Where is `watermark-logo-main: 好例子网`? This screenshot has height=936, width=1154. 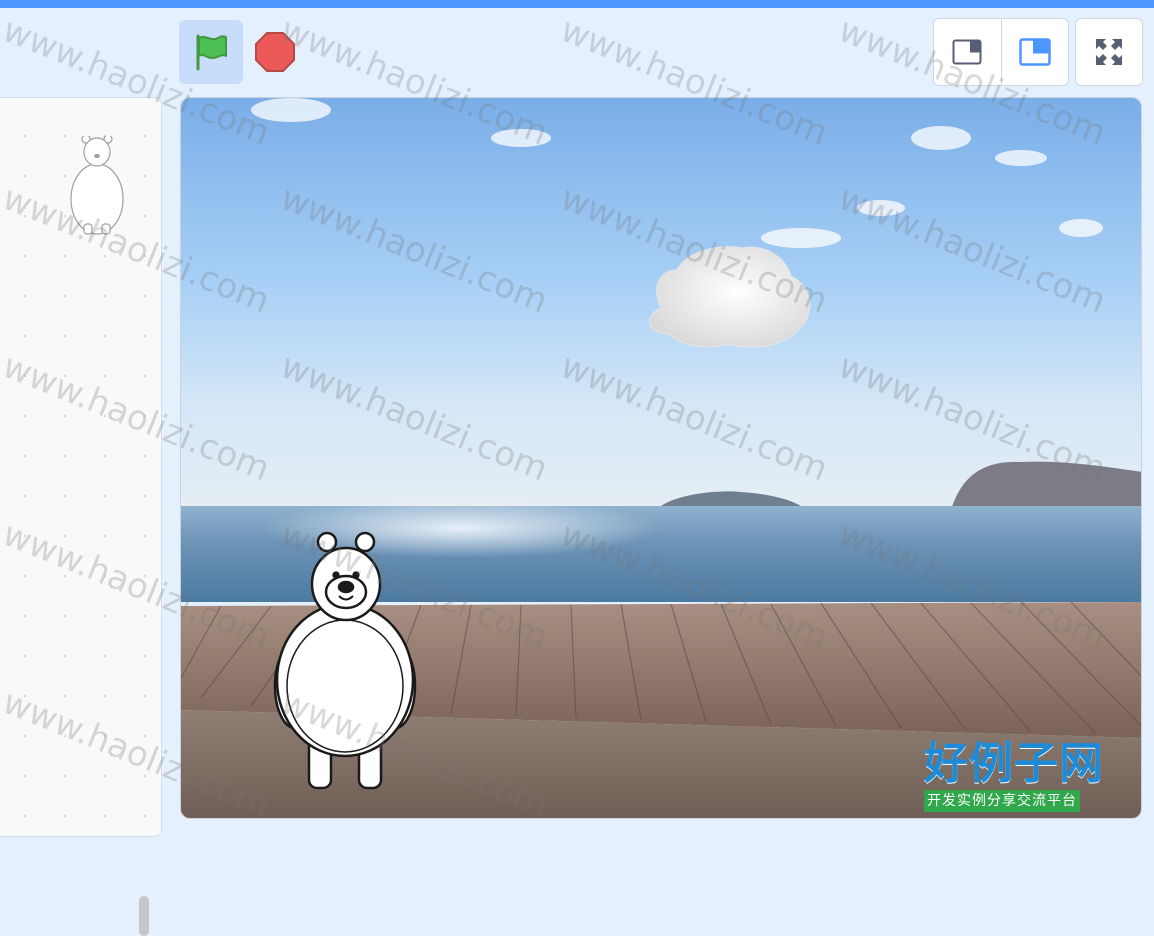
watermark-logo-main: 好例子网 is located at coordinates (1014, 763).